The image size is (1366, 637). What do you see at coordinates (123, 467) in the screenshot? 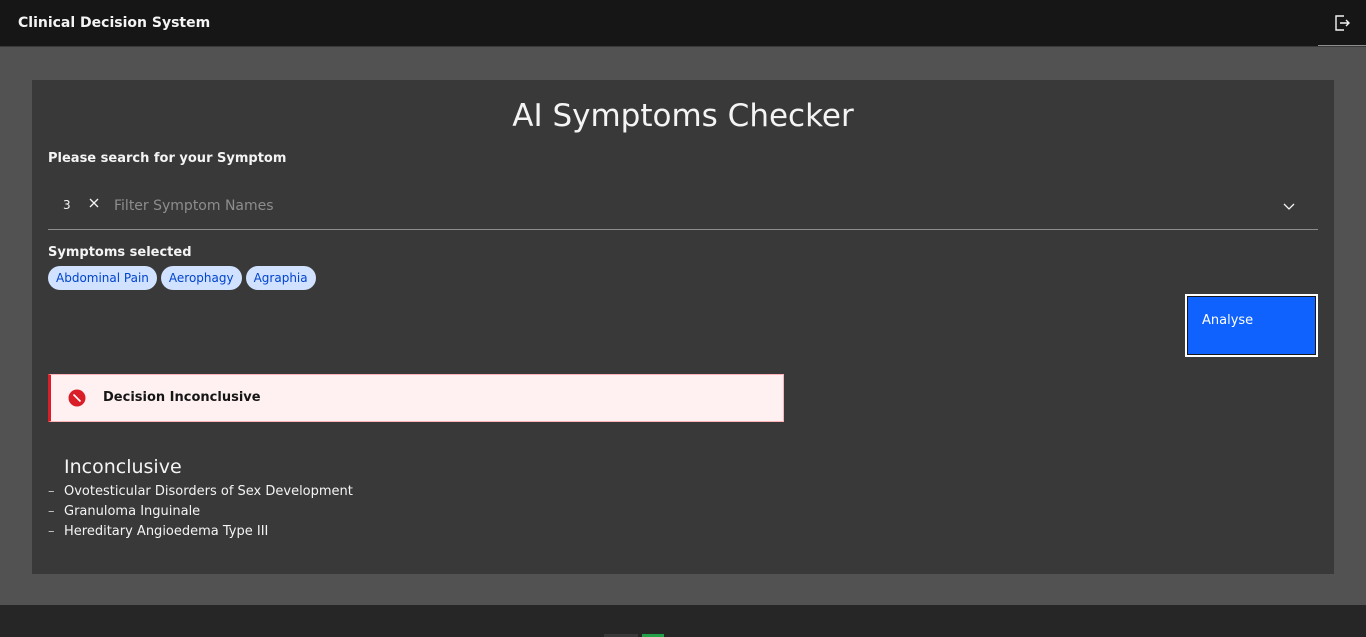
I see `result-heading: Inconclusive` at bounding box center [123, 467].